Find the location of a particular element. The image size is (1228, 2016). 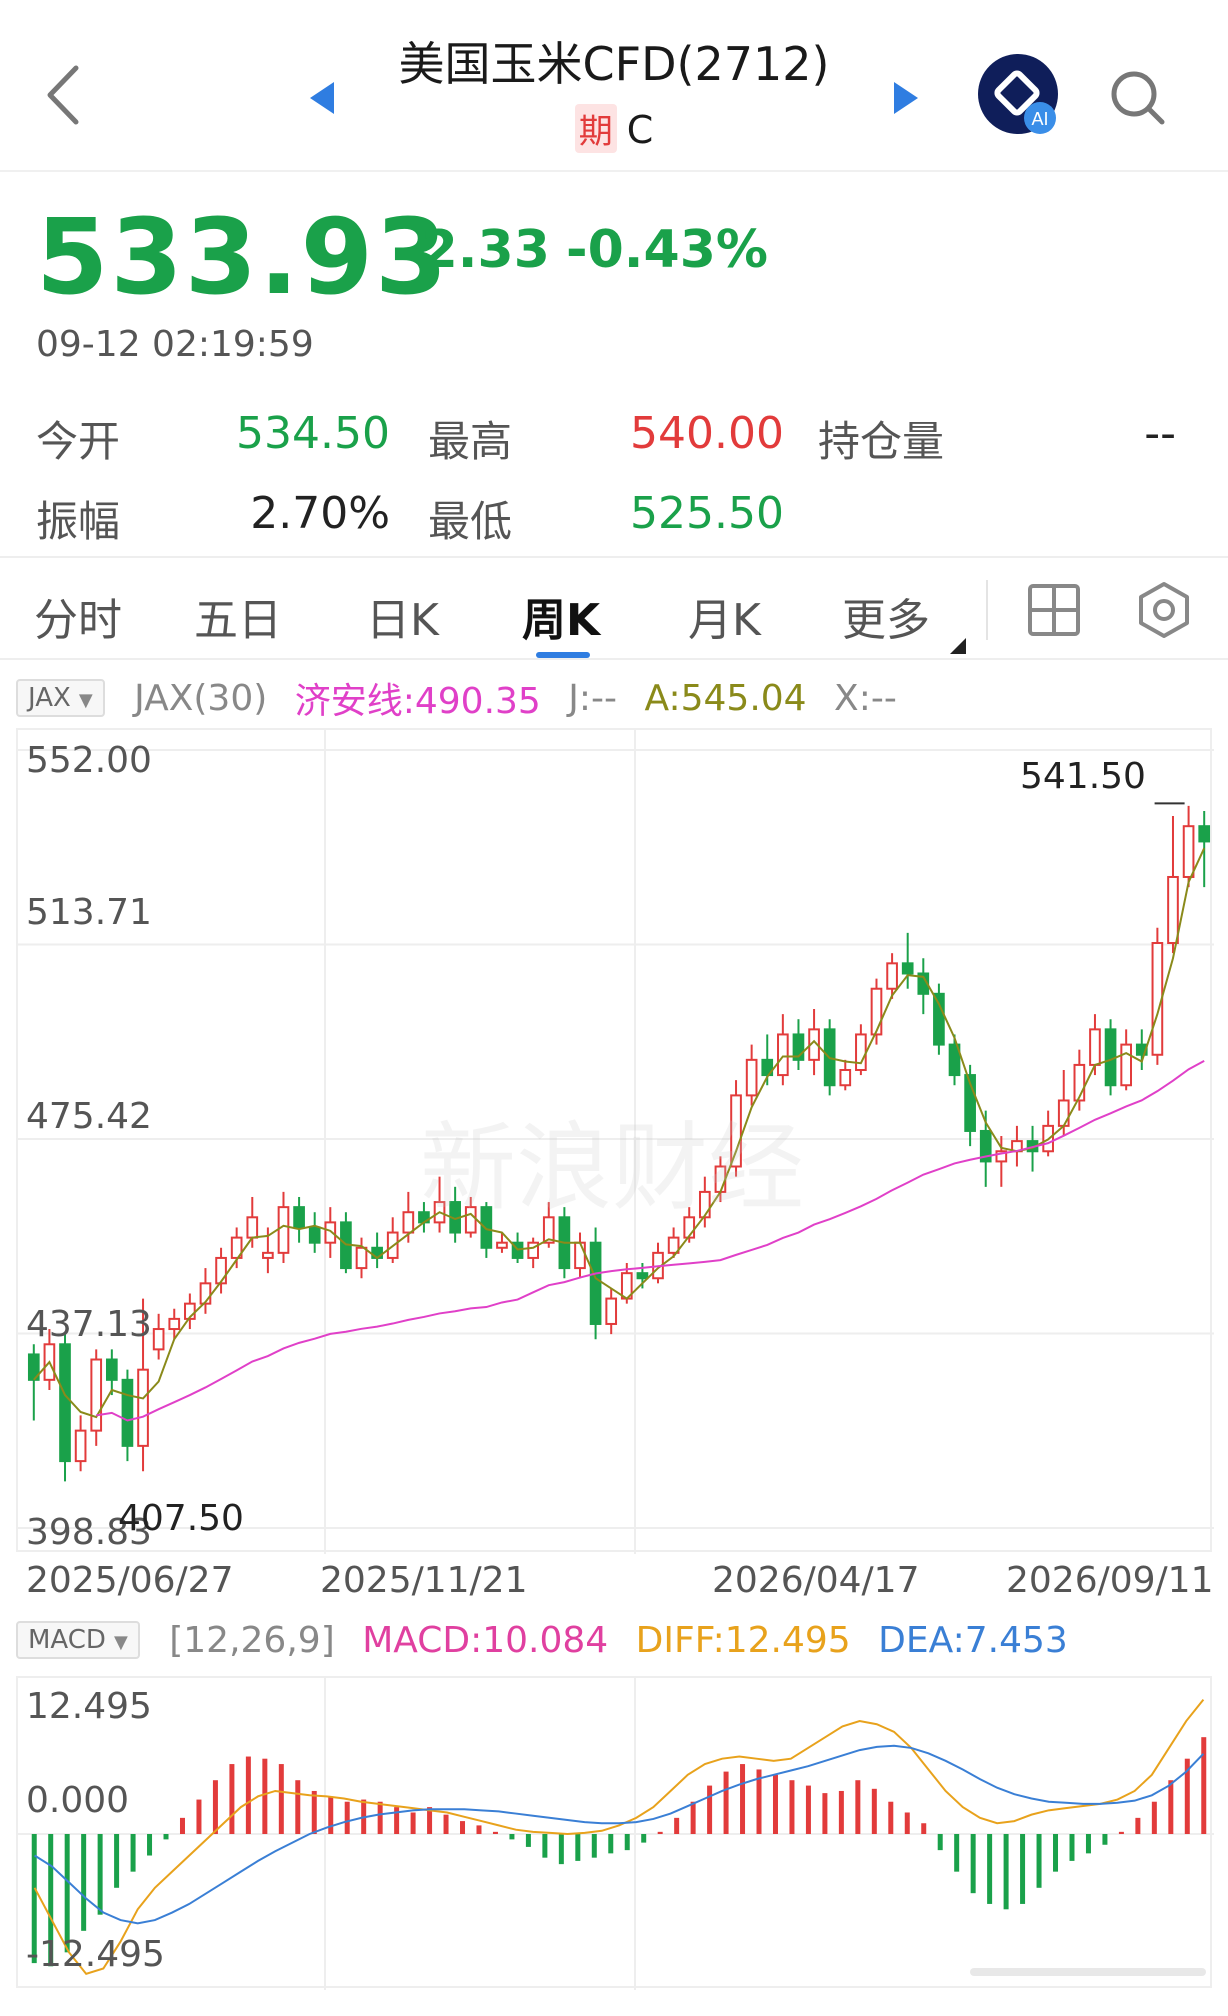

macd-y-tick-2: 0.000 is located at coordinates (78, 1800).